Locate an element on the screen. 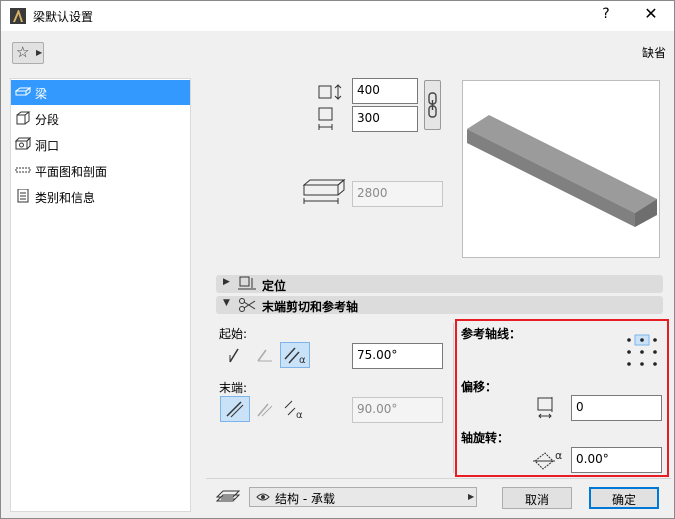 The height and width of the screenshot is (519, 675). classification-icon is located at coordinates (23, 196).